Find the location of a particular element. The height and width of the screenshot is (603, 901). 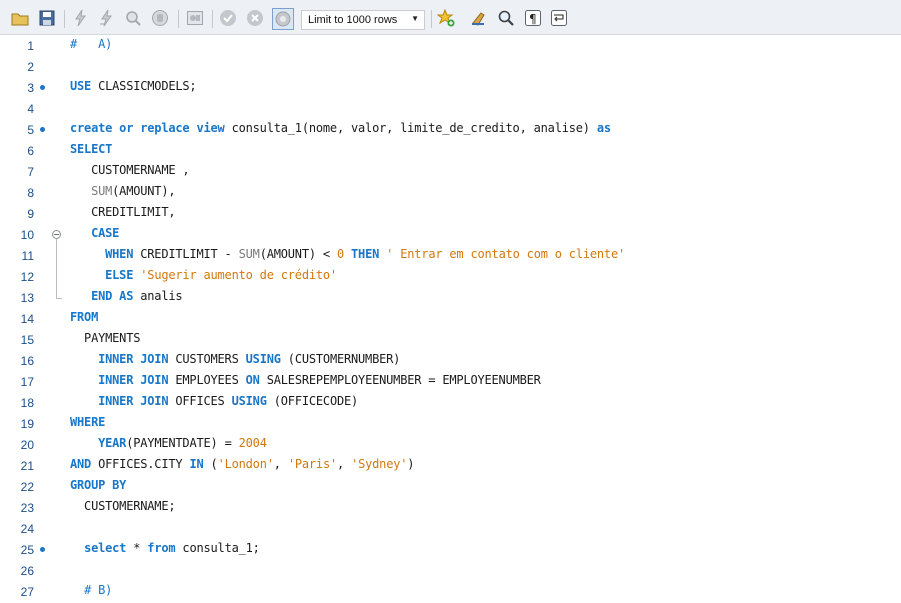

code-text: CASE is located at coordinates (94, 233).